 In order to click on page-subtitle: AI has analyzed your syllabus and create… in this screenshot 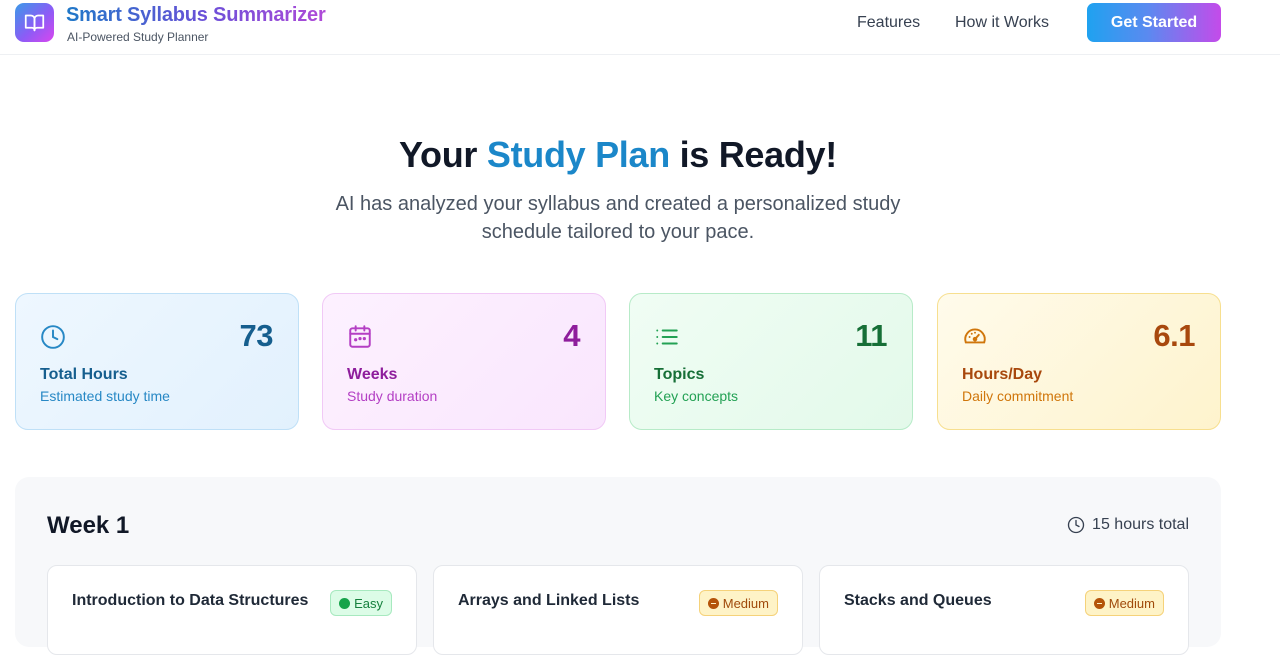, I will do `click(618, 218)`.